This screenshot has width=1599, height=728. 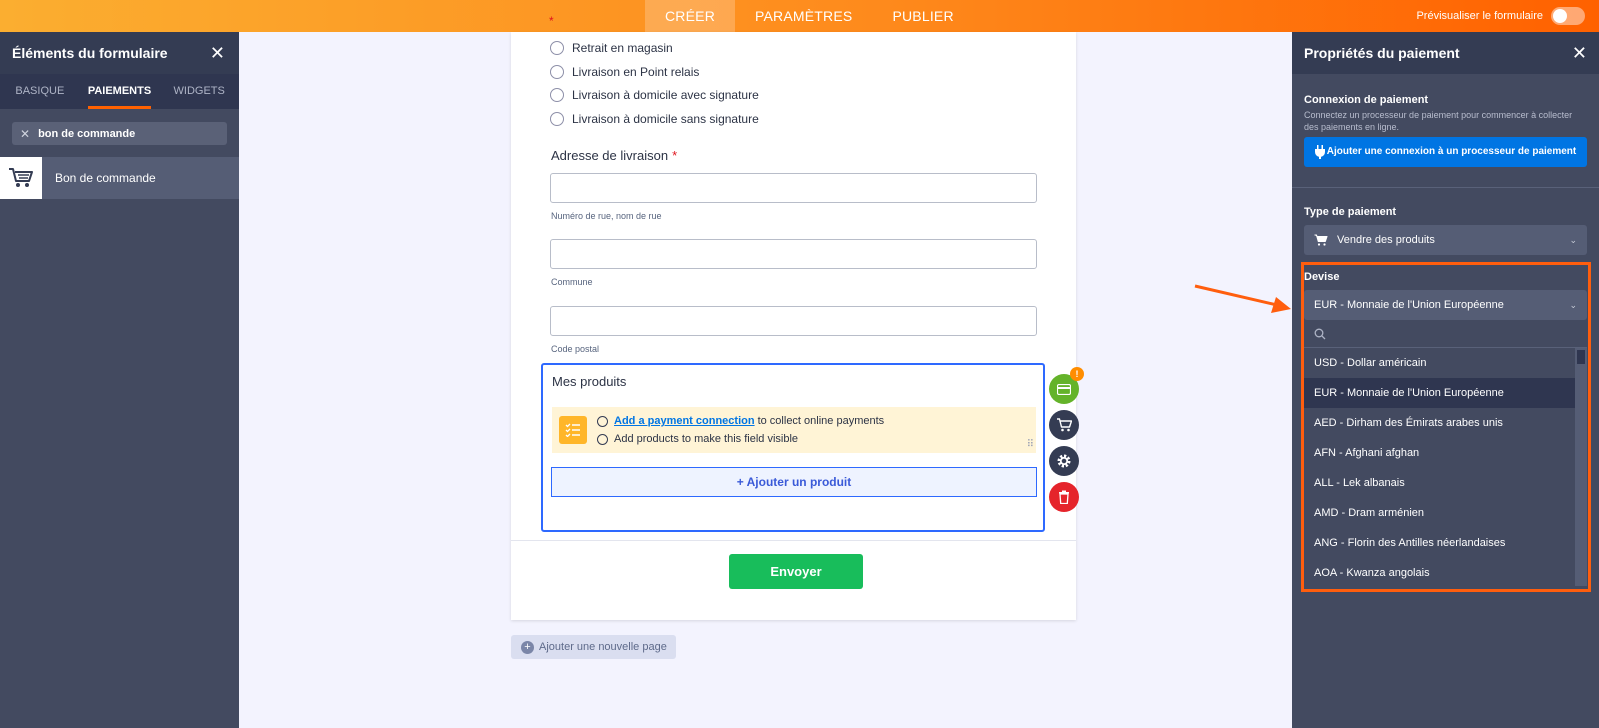 What do you see at coordinates (684, 421) in the screenshot?
I see `add-payment-connection-link: Add a payment connection` at bounding box center [684, 421].